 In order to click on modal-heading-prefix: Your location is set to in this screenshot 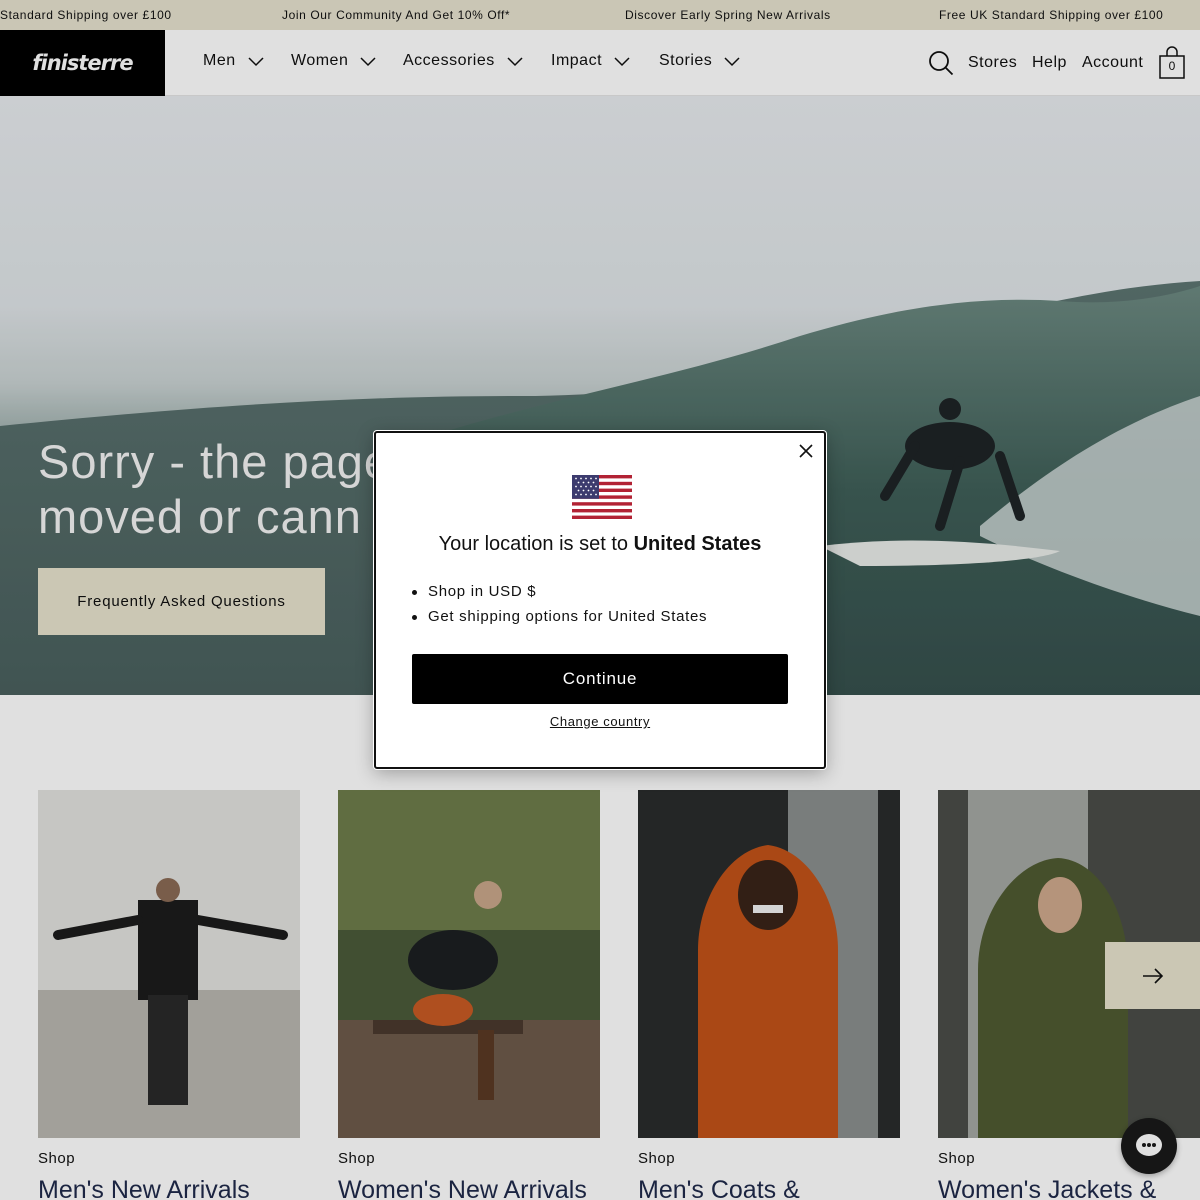, I will do `click(533, 544)`.